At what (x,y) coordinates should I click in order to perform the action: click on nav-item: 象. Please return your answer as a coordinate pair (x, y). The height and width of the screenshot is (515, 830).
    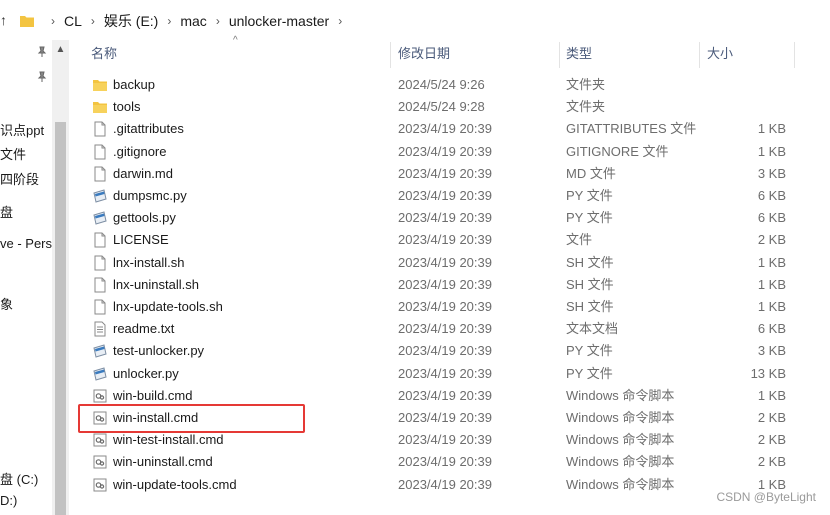
    Looking at the image, I should click on (6, 303).